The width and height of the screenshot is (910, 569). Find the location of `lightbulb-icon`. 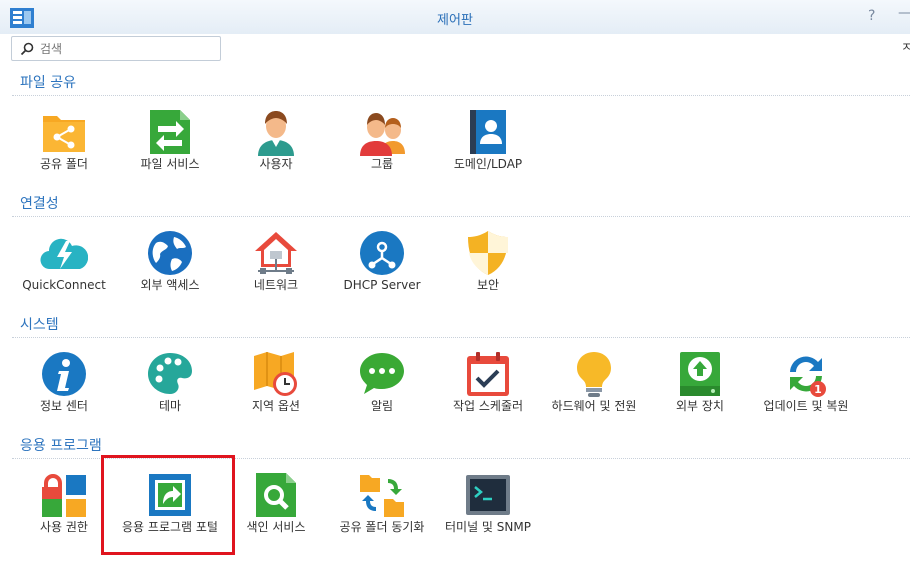

lightbulb-icon is located at coordinates (594, 374).